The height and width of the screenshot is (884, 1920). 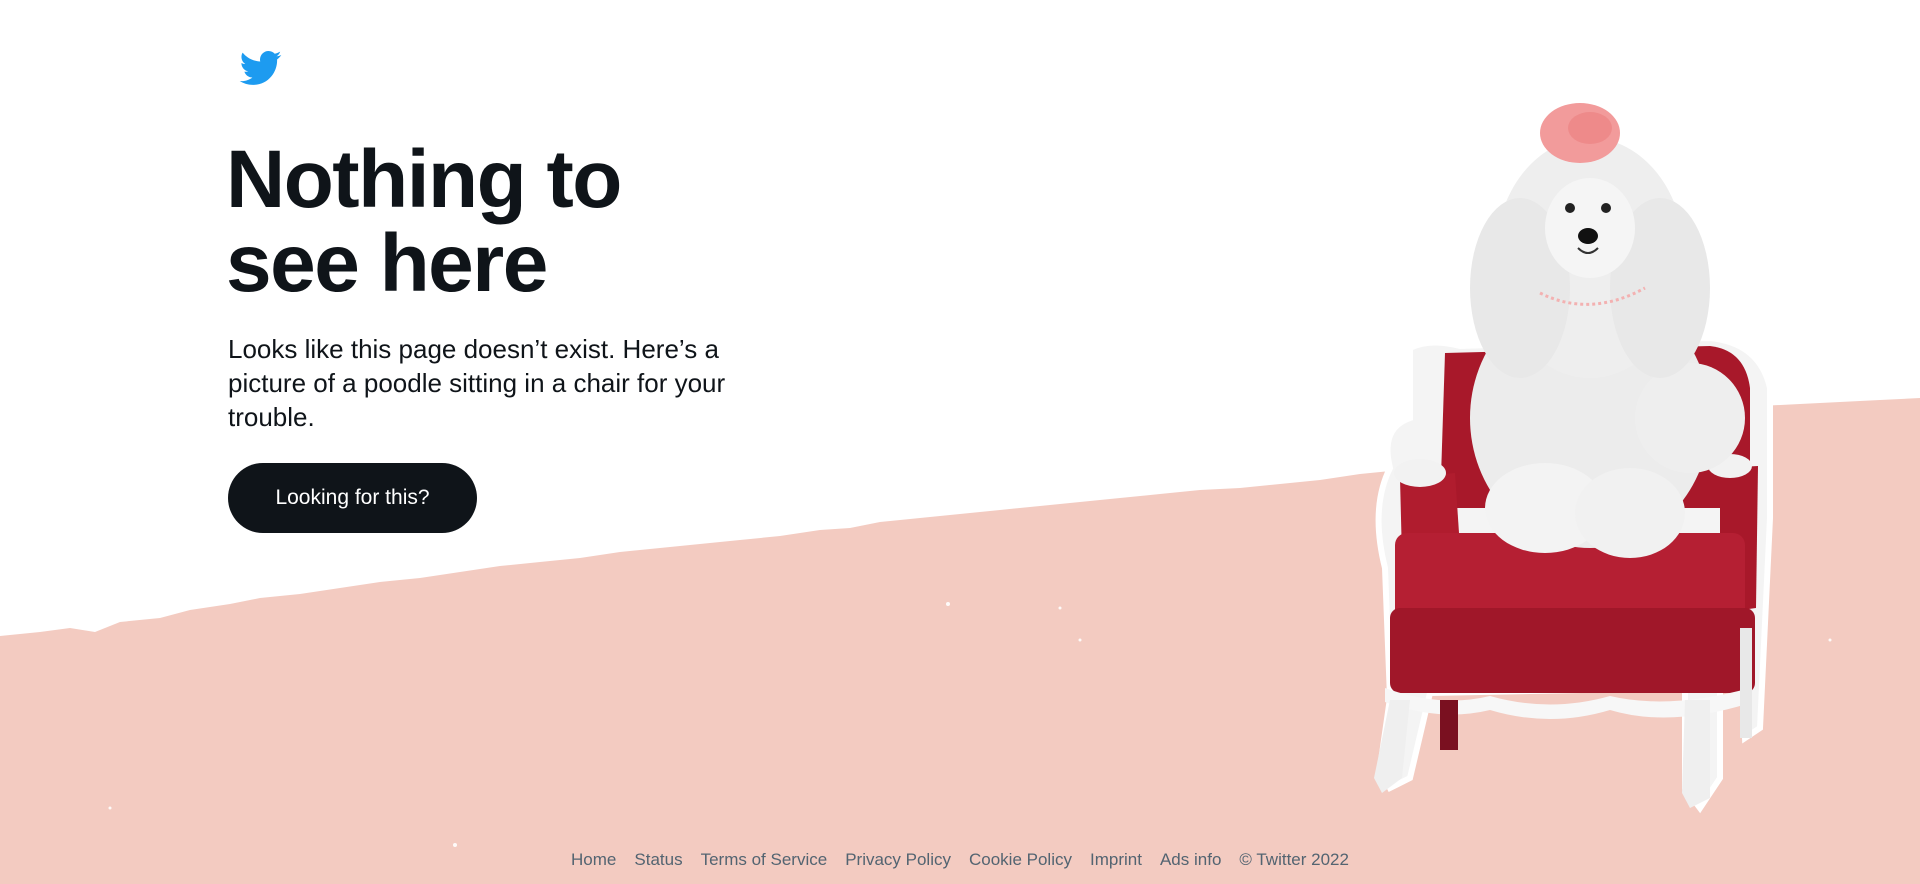 I want to click on page-title: Nothing to see here, so click(x=506, y=222).